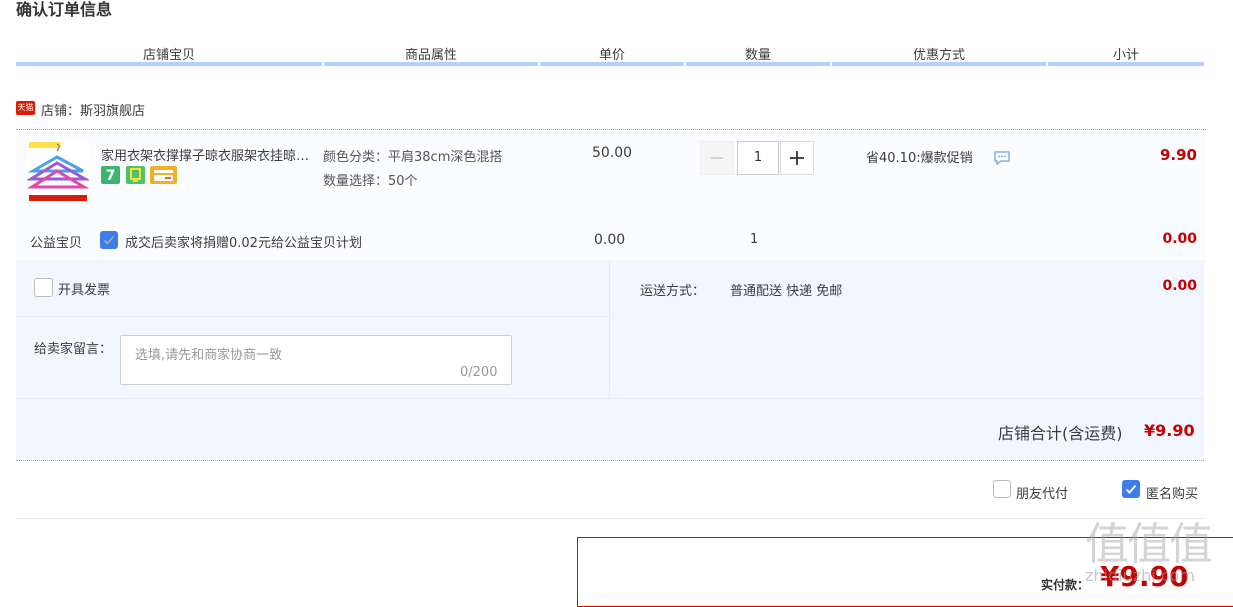  I want to click on column-header-subtotal: 小计, so click(1125, 55).